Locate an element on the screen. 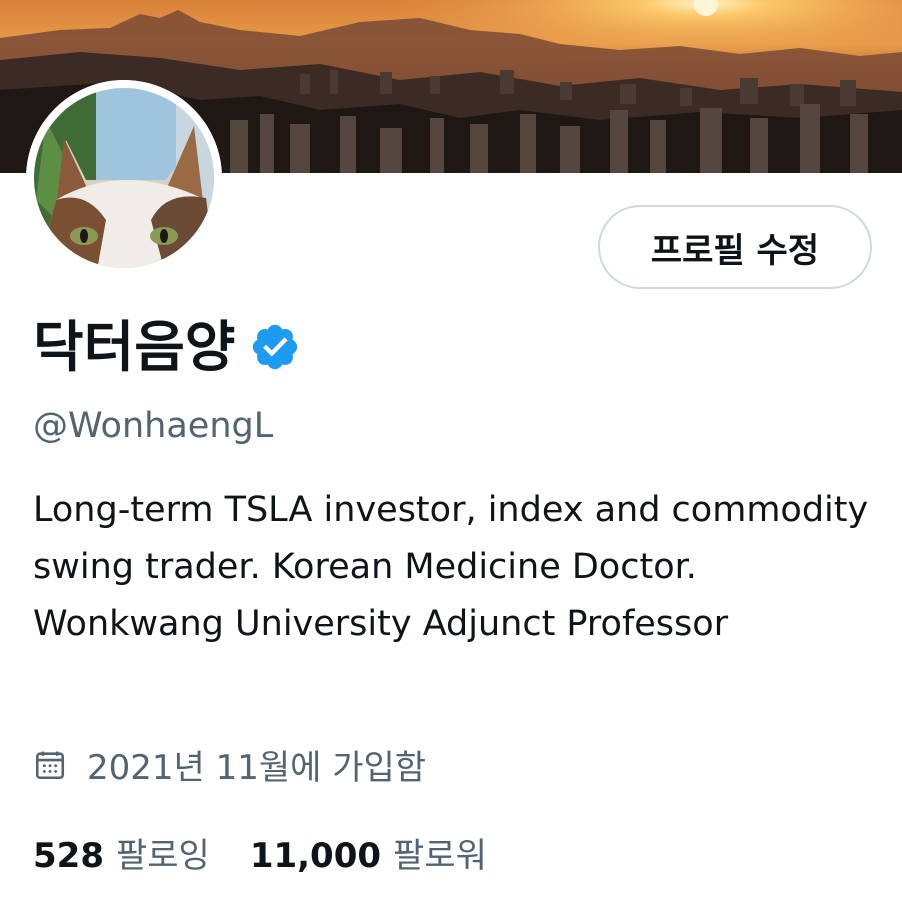  following-label: 팔로잉 is located at coordinates (162, 856).